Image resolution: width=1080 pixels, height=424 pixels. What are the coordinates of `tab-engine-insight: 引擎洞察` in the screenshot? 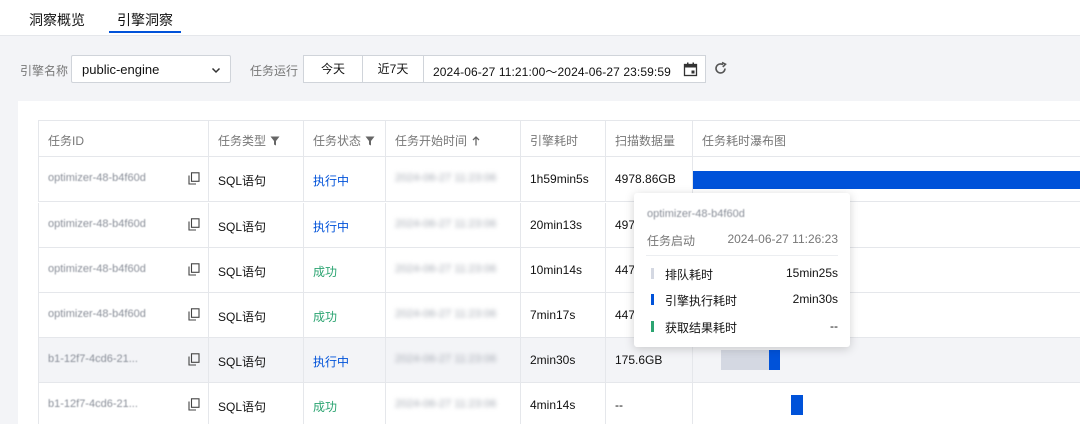 It's located at (145, 20).